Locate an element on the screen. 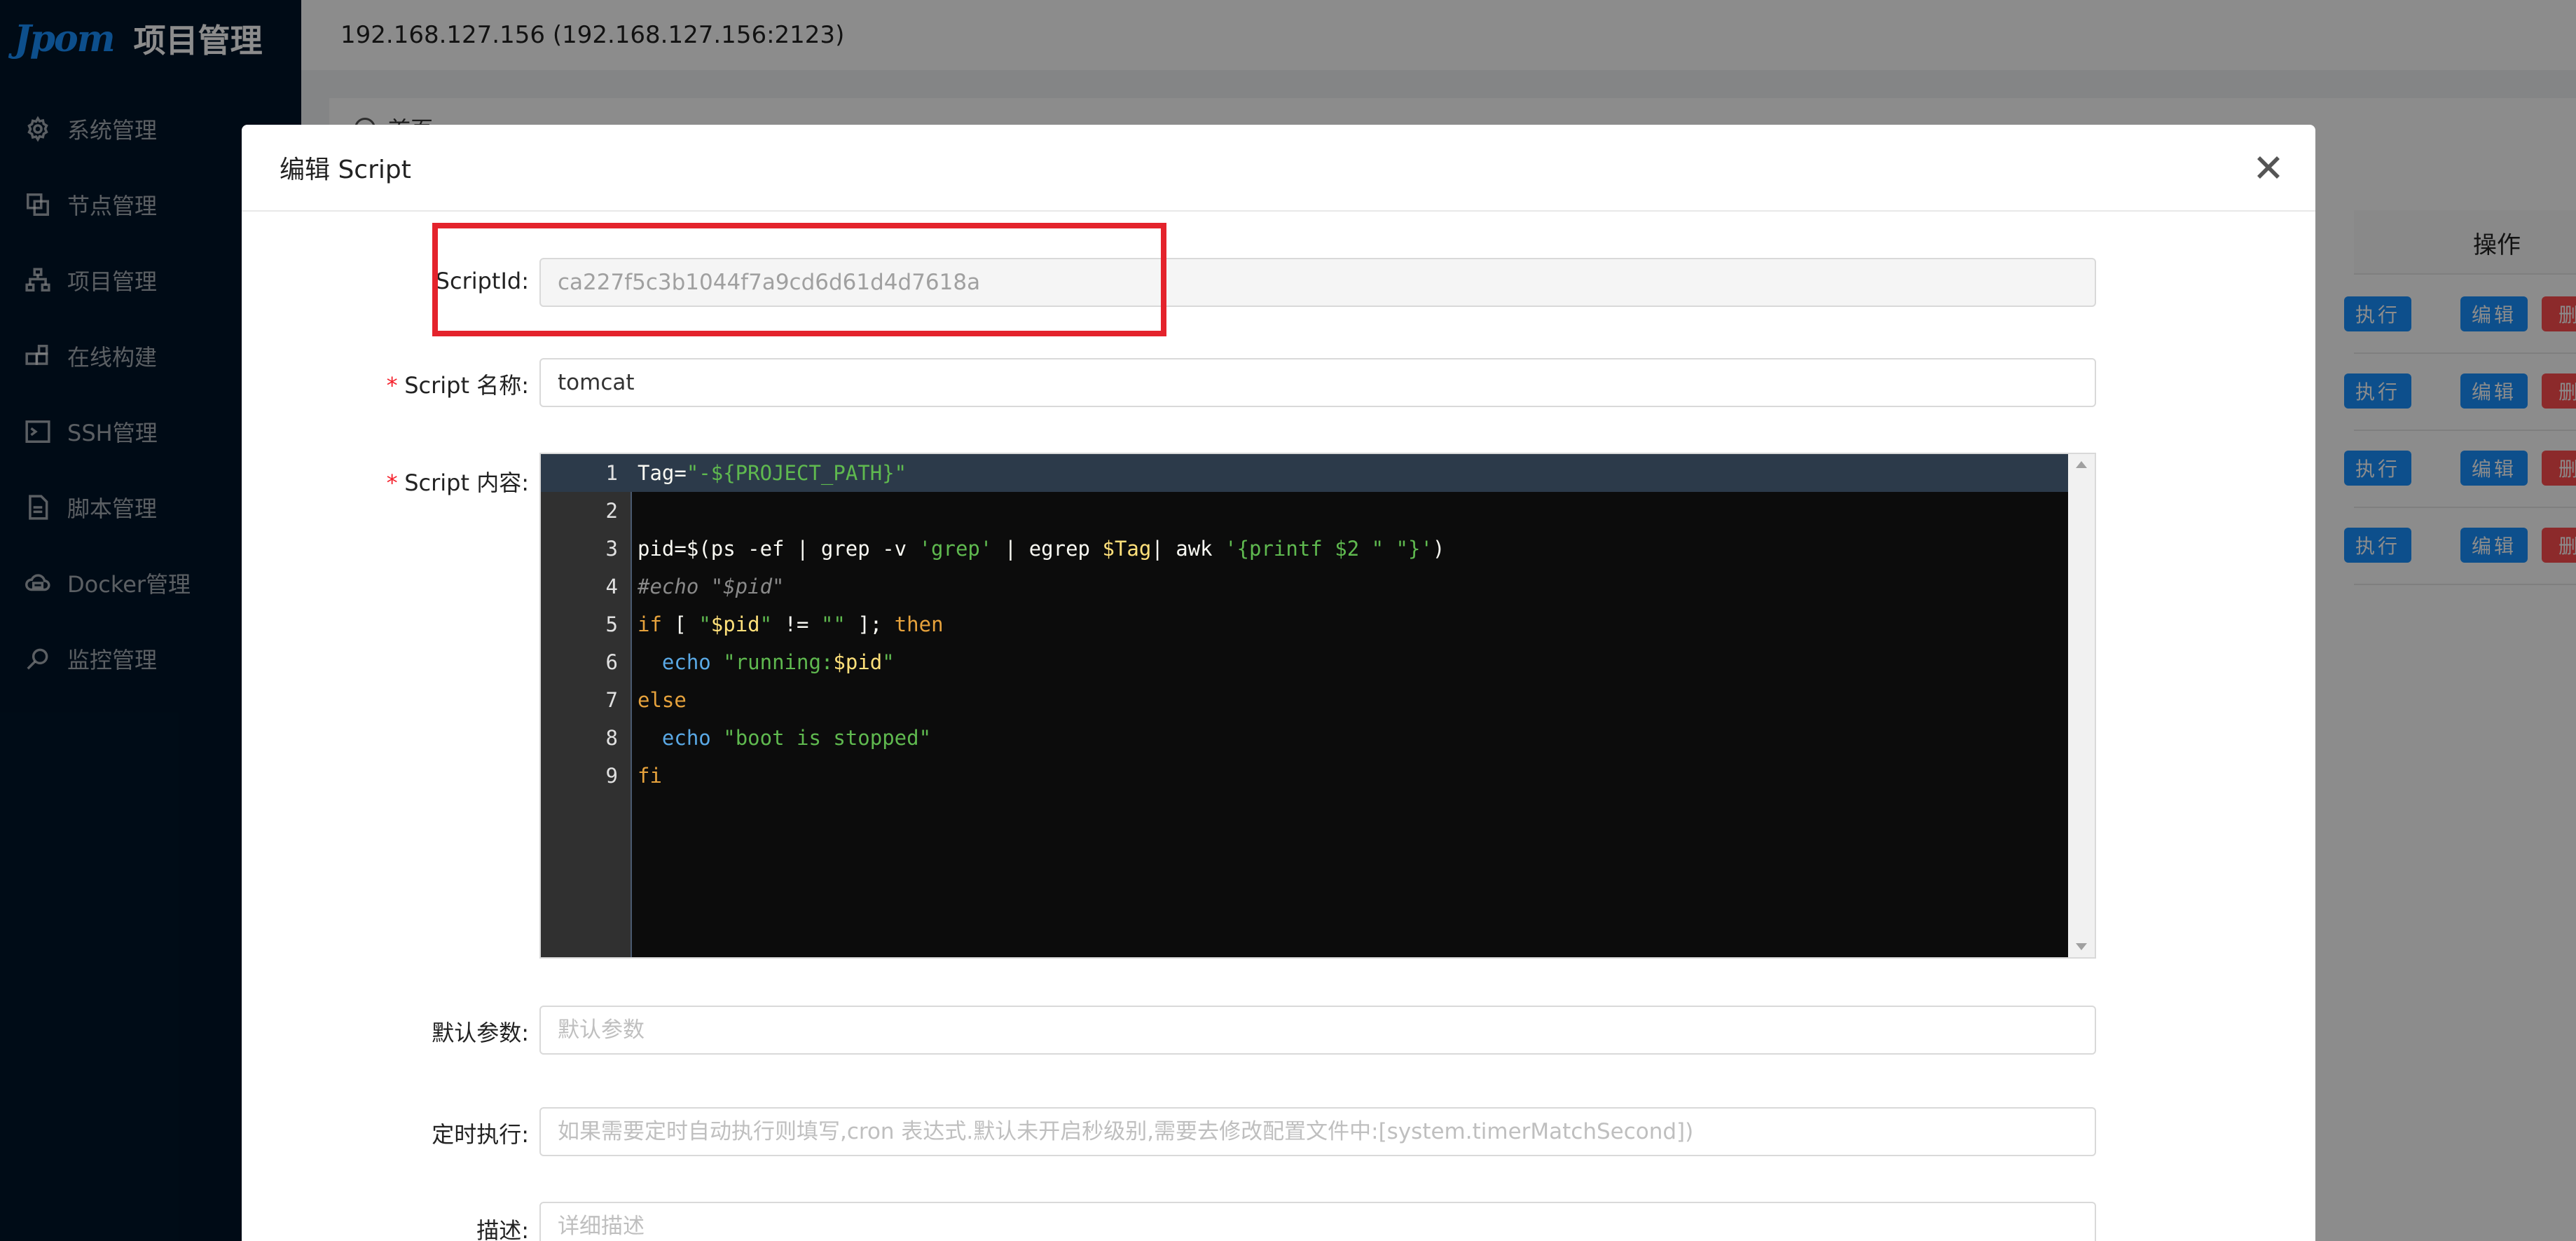 The height and width of the screenshot is (1241, 2576). modal-header: 编辑 Script is located at coordinates (1278, 168).